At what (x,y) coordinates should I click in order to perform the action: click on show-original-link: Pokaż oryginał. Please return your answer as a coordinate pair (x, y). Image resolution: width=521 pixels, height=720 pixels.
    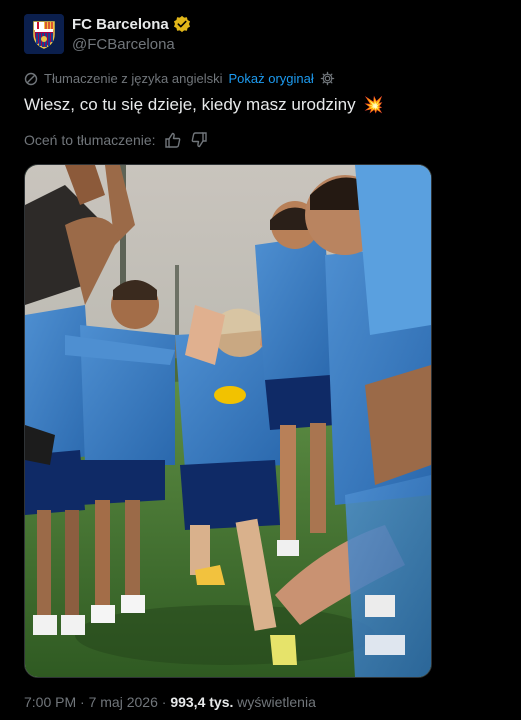
    Looking at the image, I should click on (270, 78).